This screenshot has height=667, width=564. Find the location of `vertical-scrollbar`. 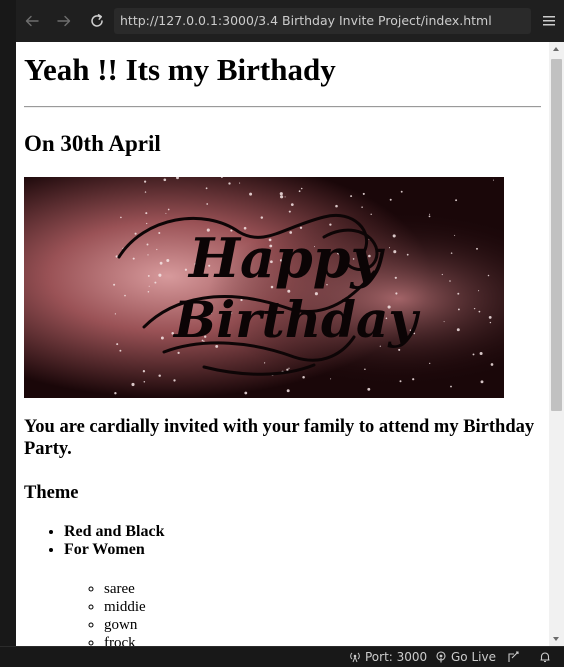

vertical-scrollbar is located at coordinates (556, 344).